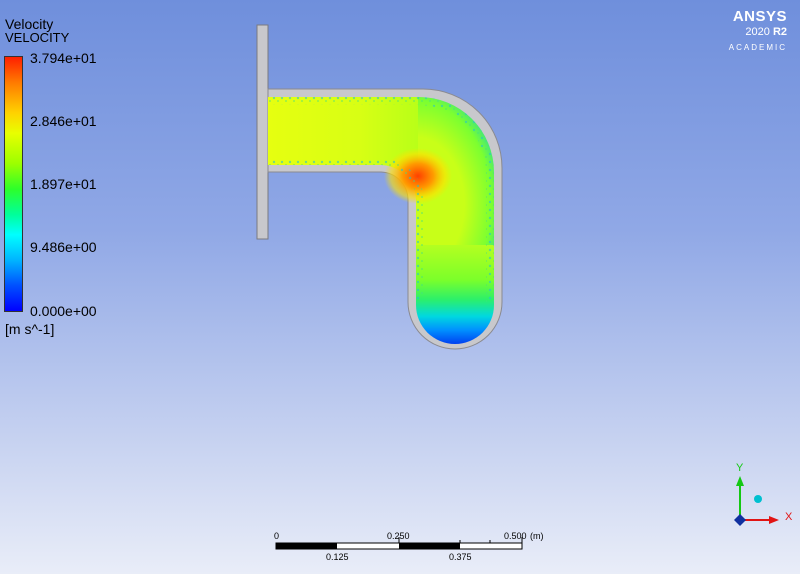 This screenshot has height=574, width=800. I want to click on scale-label-0-250: 0.250, so click(398, 536).